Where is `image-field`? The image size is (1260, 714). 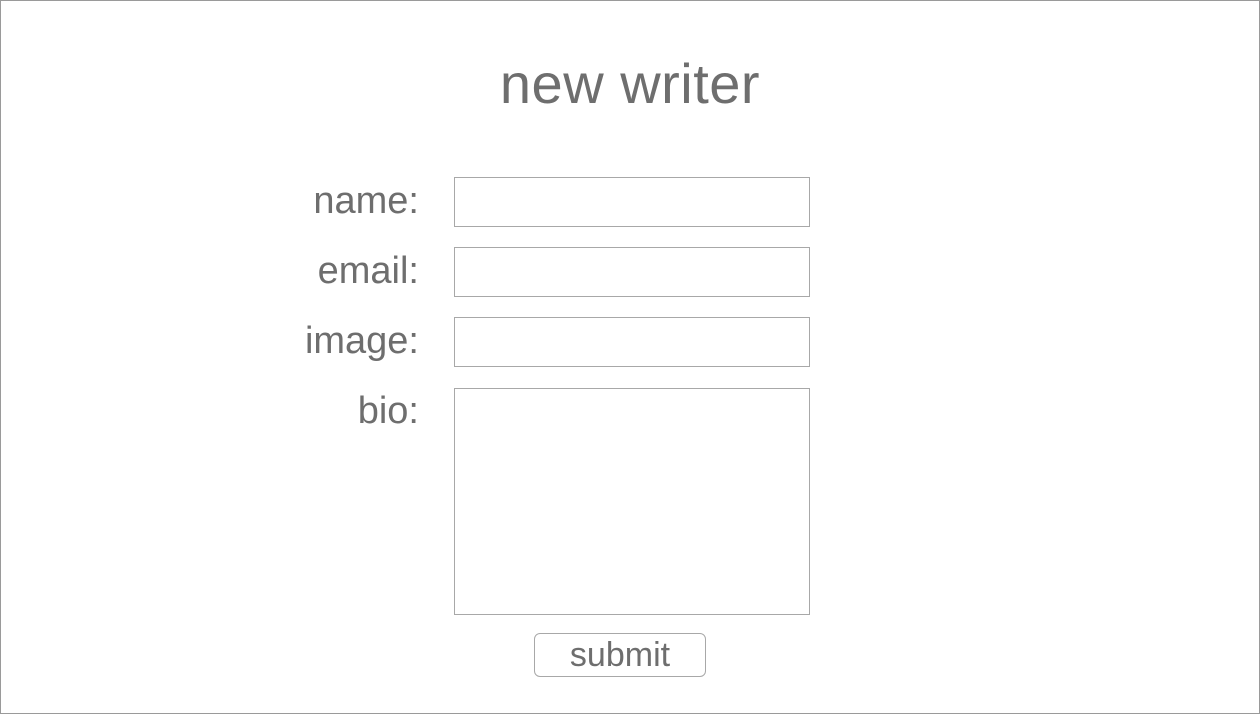
image-field is located at coordinates (632, 342).